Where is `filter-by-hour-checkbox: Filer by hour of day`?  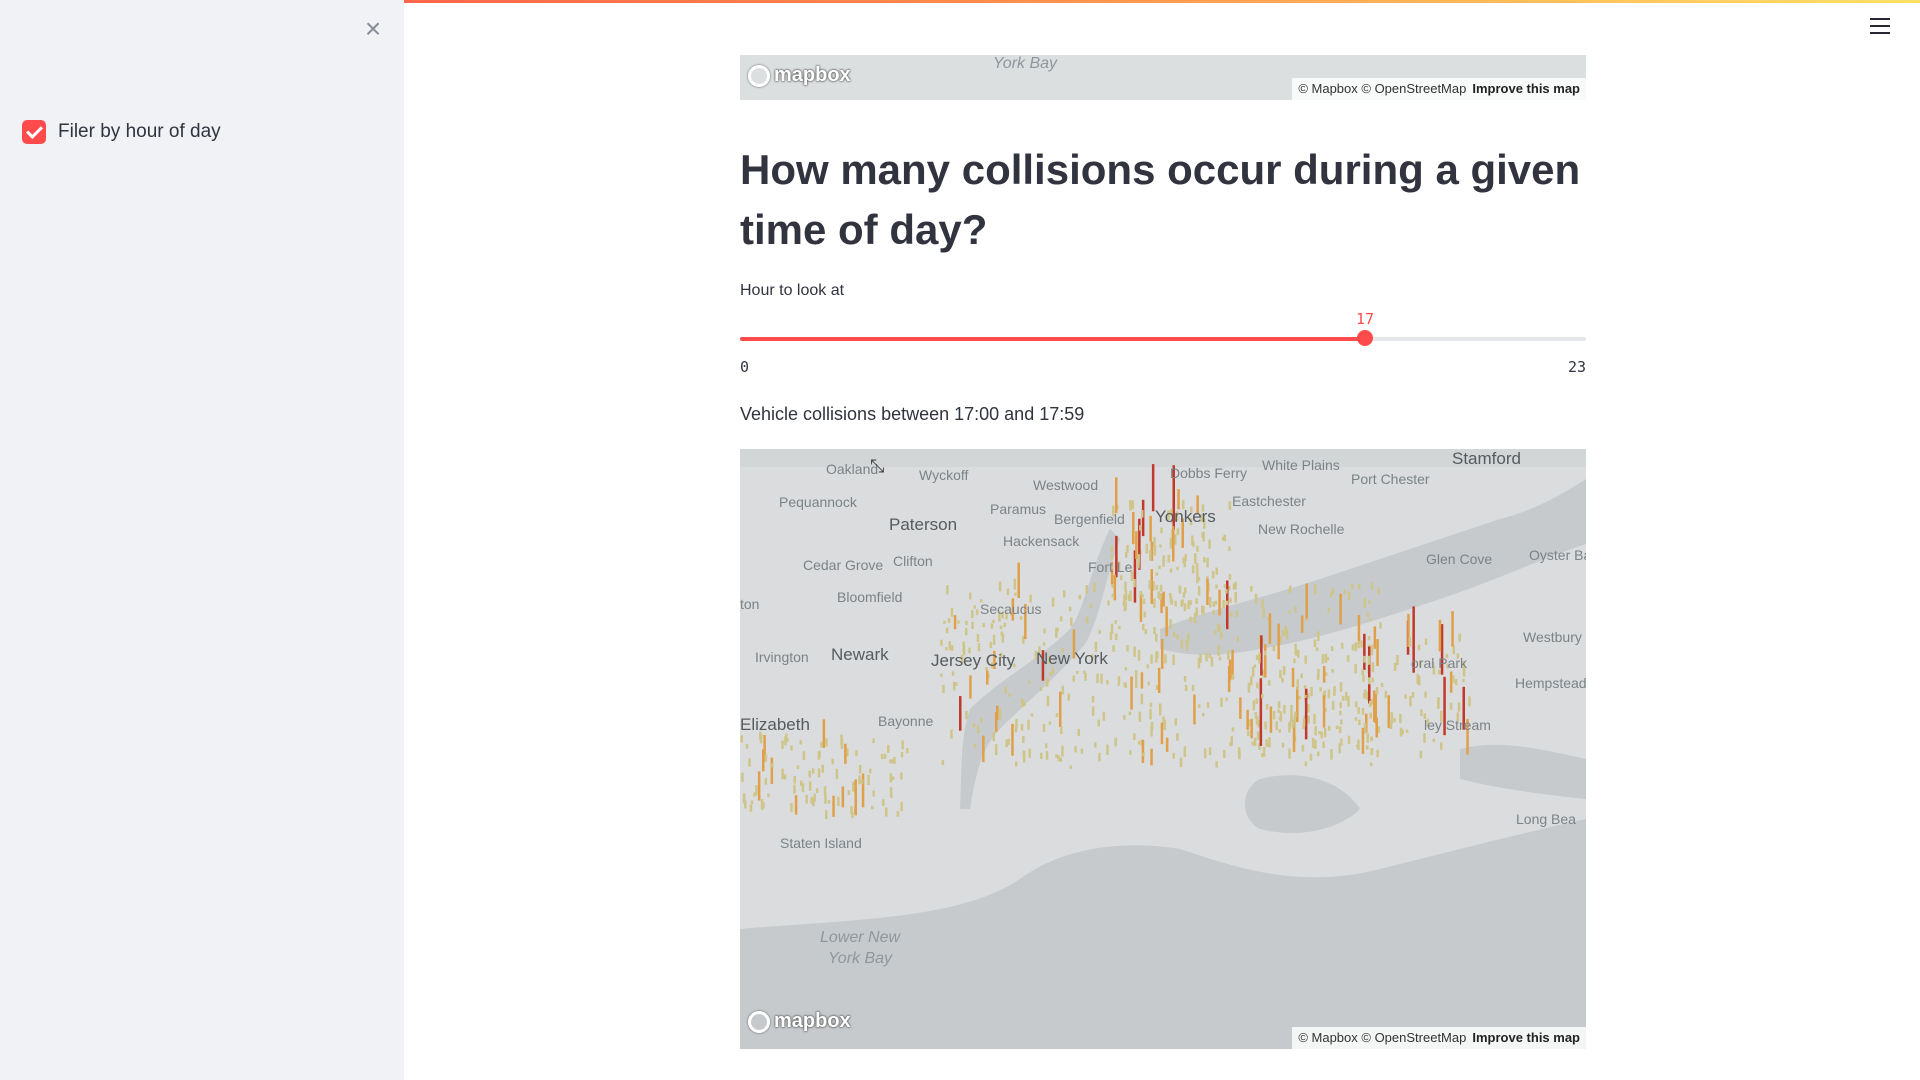 filter-by-hour-checkbox: Filer by hour of day is located at coordinates (121, 132).